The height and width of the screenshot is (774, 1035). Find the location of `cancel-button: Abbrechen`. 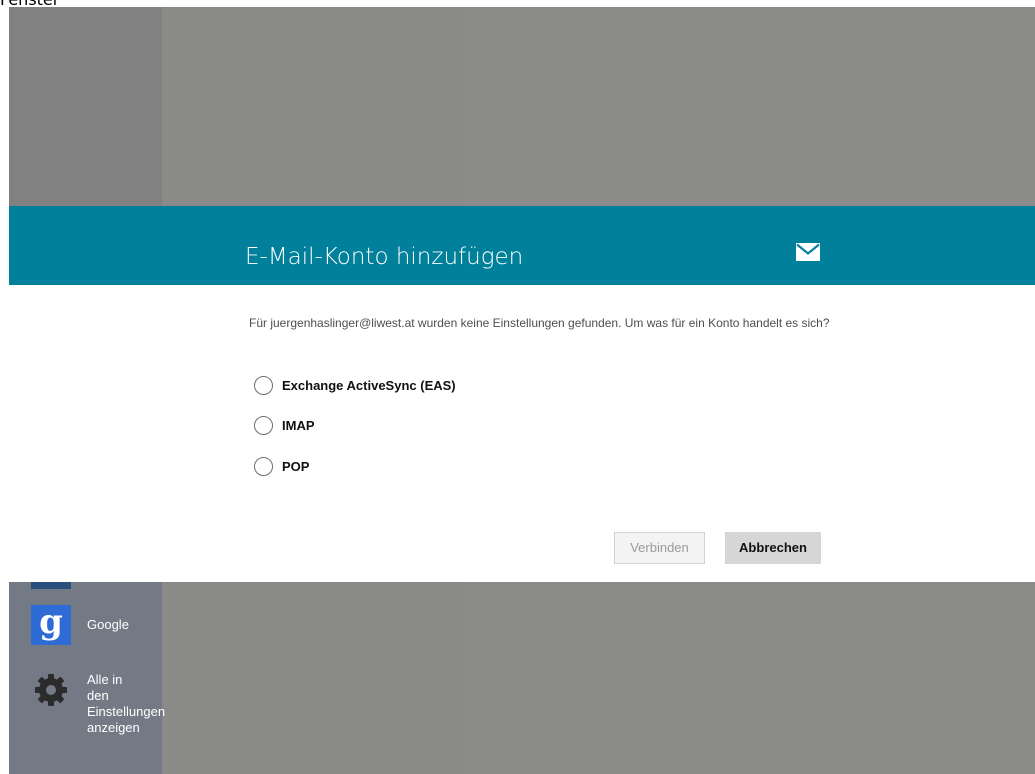

cancel-button: Abbrechen is located at coordinates (773, 548).